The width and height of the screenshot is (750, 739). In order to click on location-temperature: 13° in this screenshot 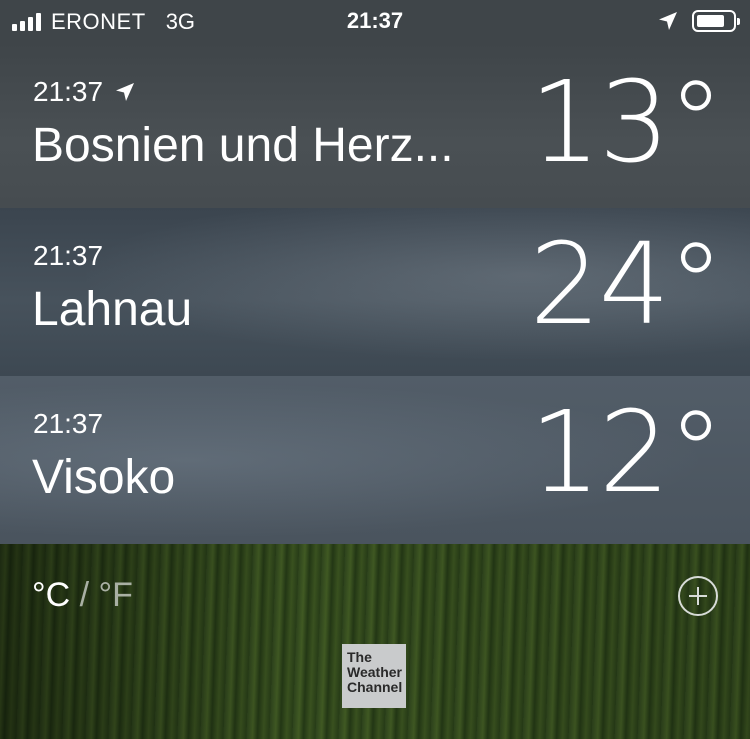, I will do `click(626, 123)`.